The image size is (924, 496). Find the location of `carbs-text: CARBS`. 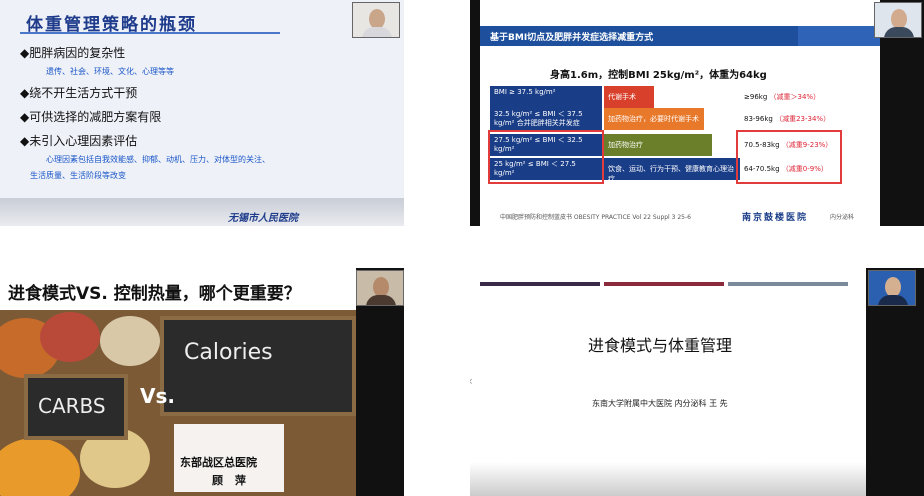

carbs-text: CARBS is located at coordinates (72, 406).